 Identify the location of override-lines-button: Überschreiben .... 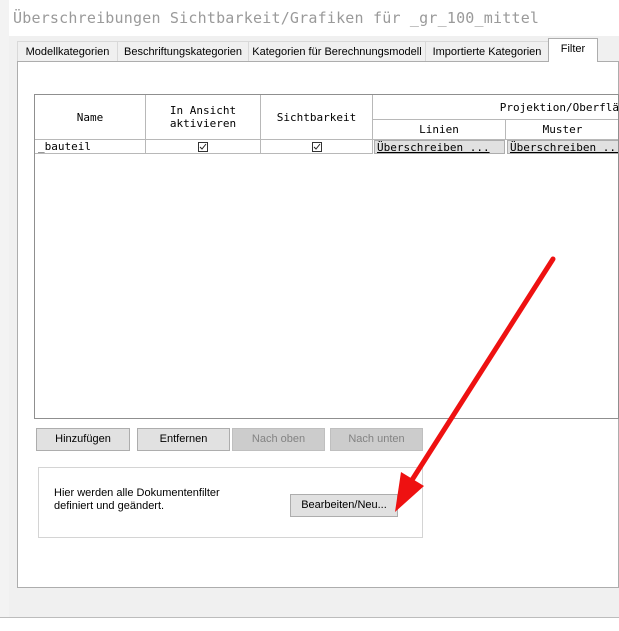
(439, 147).